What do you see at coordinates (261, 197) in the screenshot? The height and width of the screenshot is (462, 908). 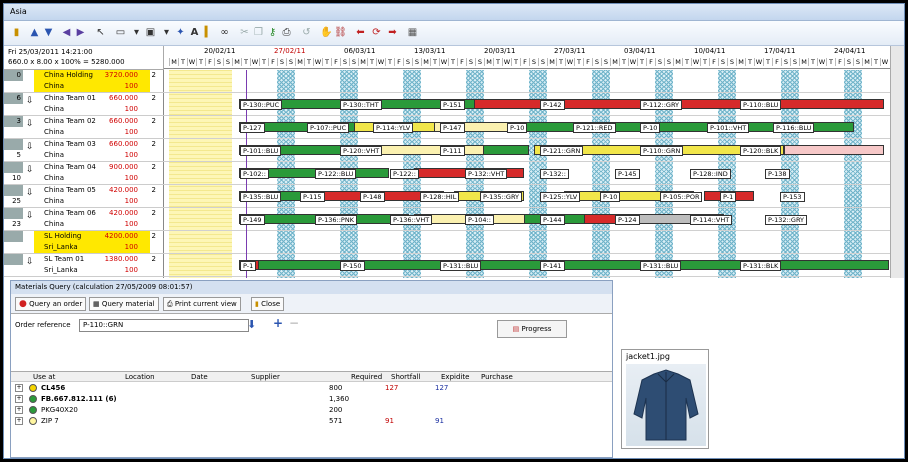 I see `order-label: P-135::BLU` at bounding box center [261, 197].